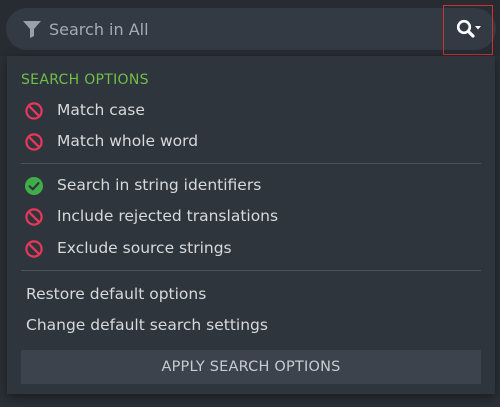 The height and width of the screenshot is (407, 500). Describe the element at coordinates (168, 216) in the screenshot. I see `option-label: Include rejected translations` at that location.